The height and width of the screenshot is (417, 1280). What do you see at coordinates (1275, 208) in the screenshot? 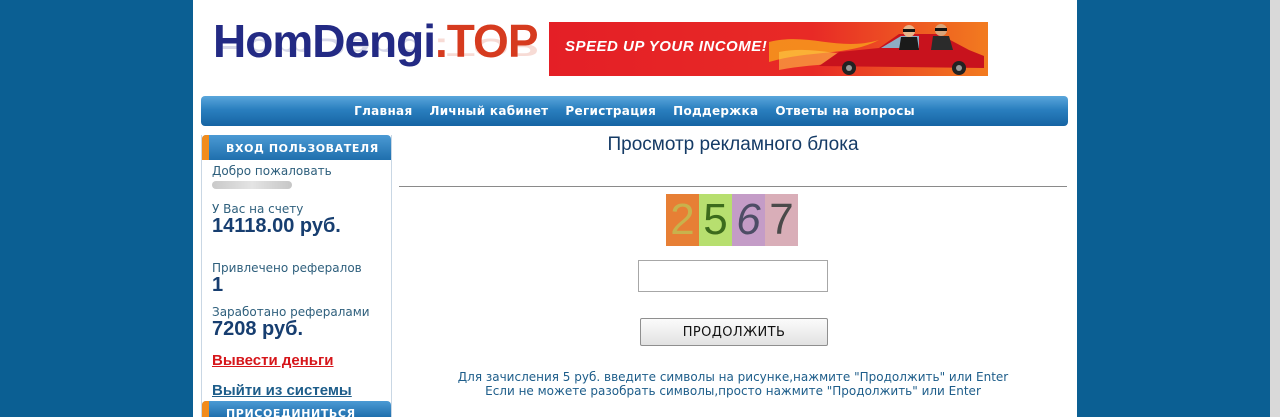
I see `window-scrollbar` at bounding box center [1275, 208].